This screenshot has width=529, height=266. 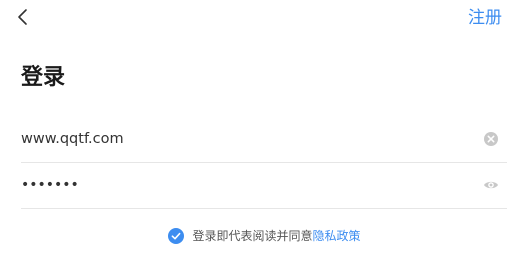 I want to click on back-button, so click(x=22, y=17).